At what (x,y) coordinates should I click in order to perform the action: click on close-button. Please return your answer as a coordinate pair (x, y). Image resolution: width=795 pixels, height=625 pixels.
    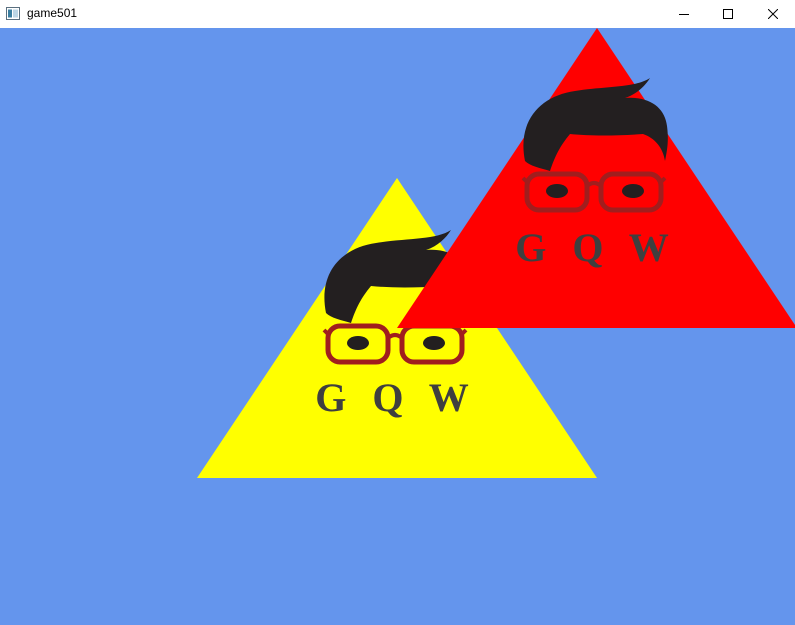
    Looking at the image, I should click on (772, 14).